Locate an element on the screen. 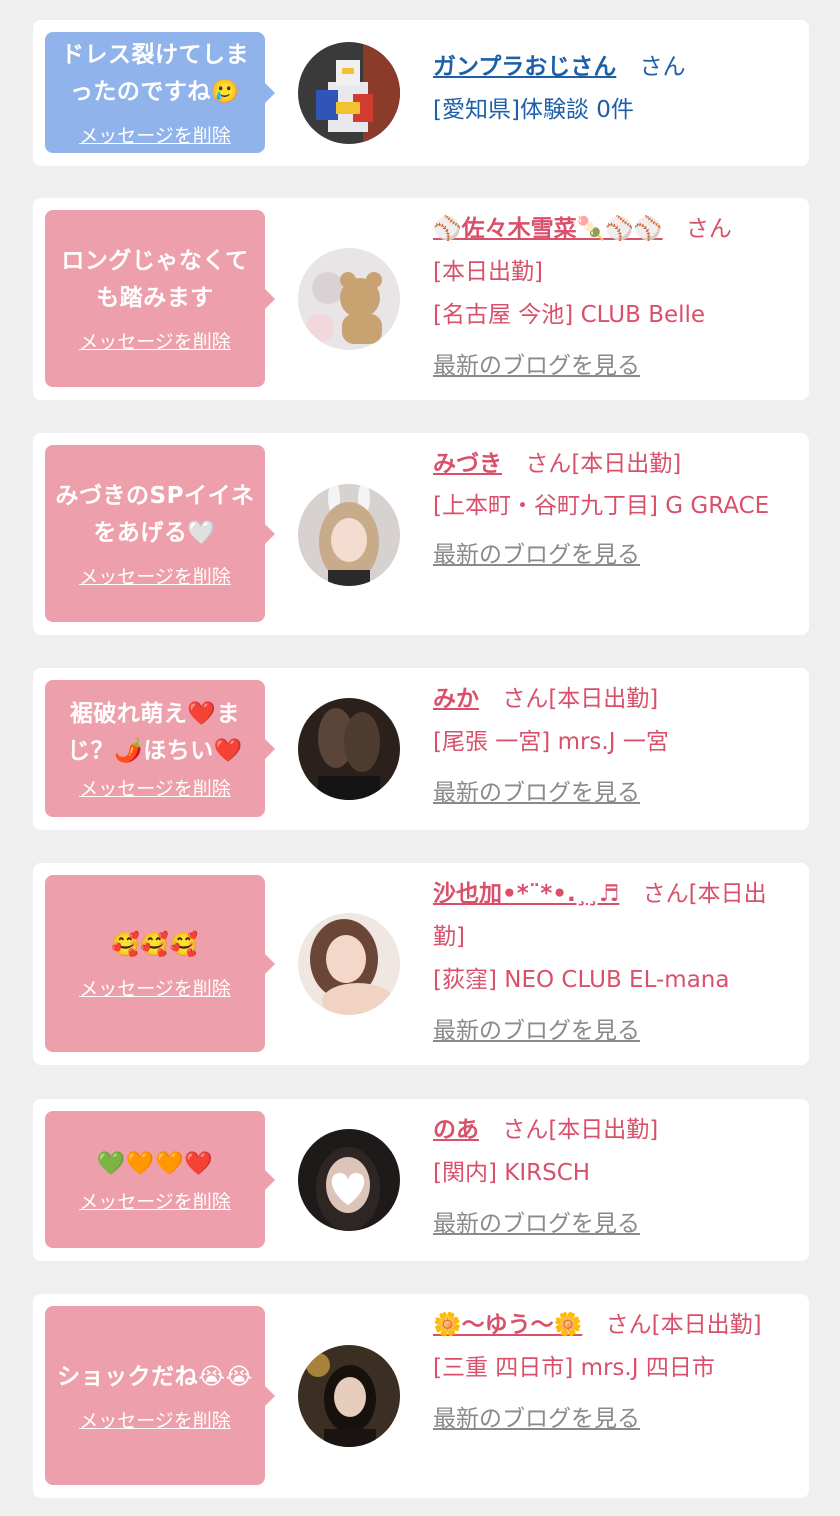  teddy-bear-photo is located at coordinates (349, 299).